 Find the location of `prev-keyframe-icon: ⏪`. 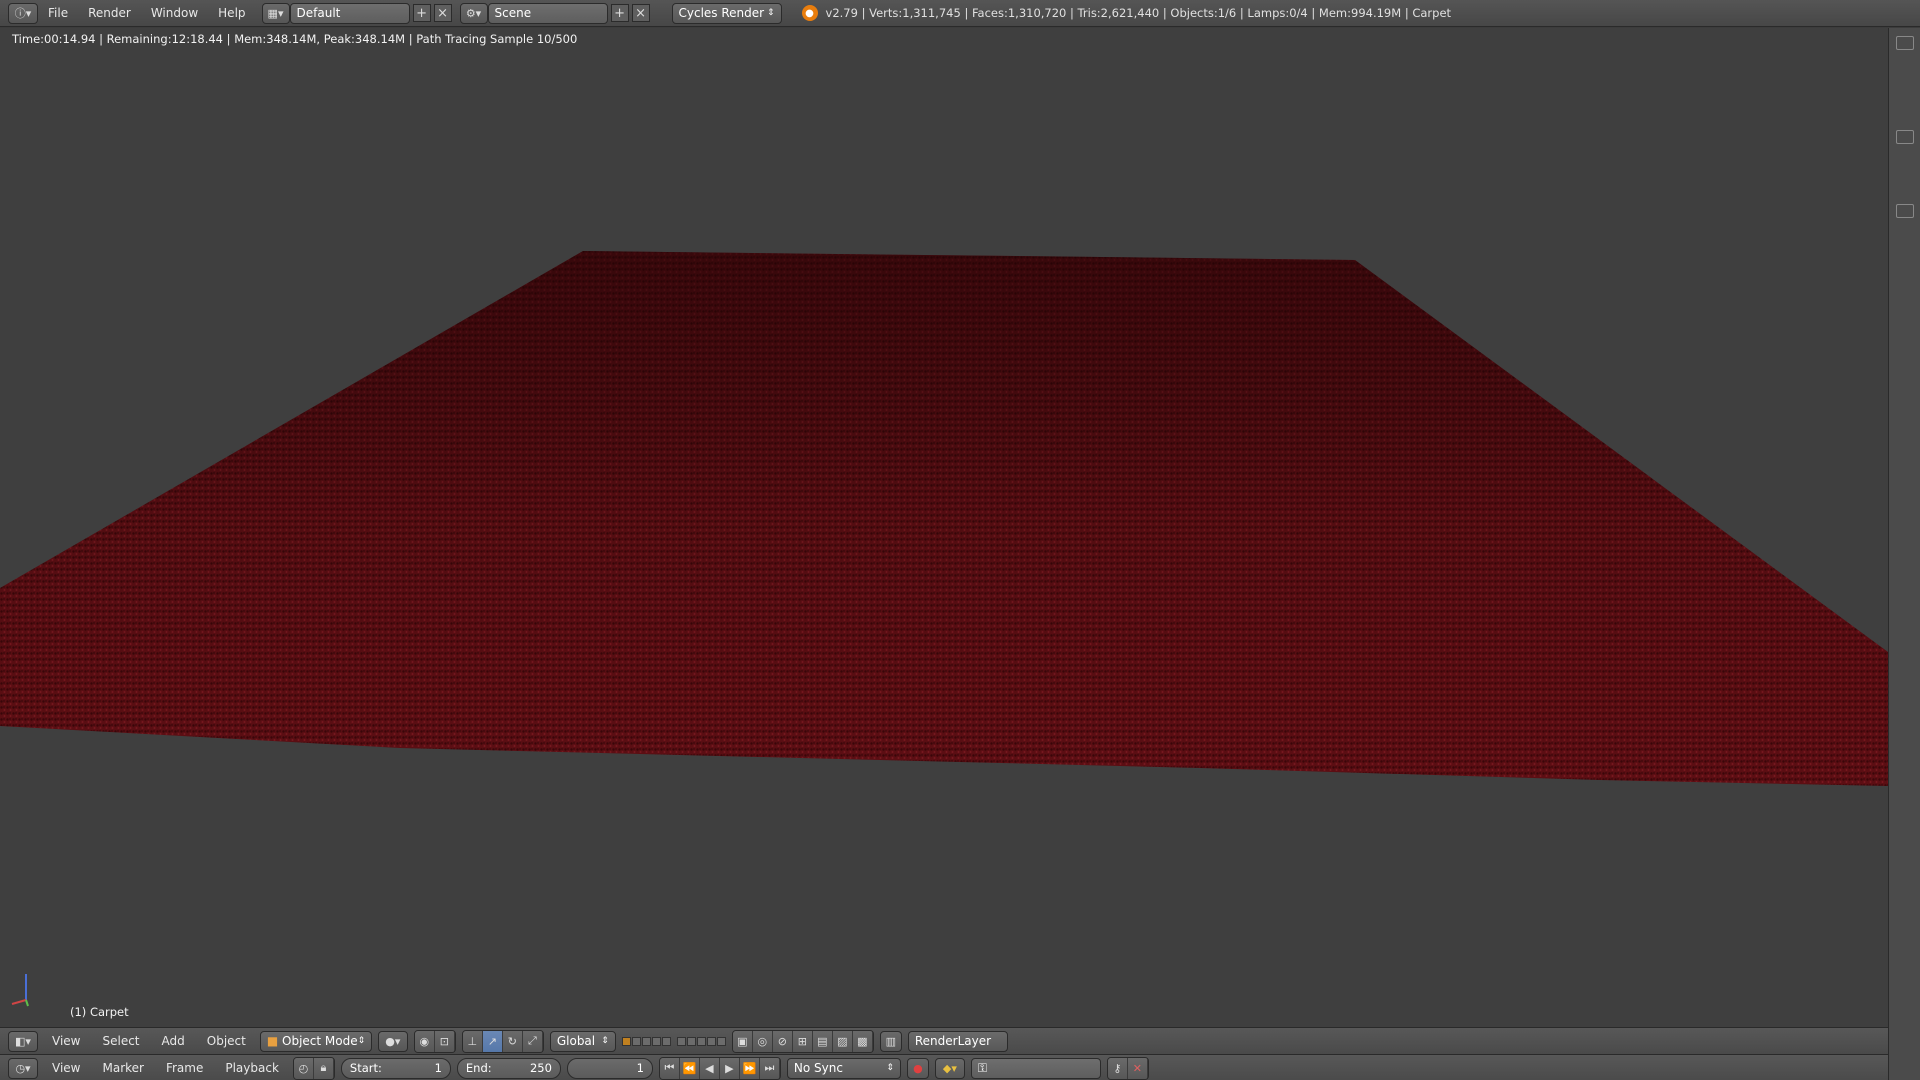

prev-keyframe-icon: ⏪ is located at coordinates (689, 1068).